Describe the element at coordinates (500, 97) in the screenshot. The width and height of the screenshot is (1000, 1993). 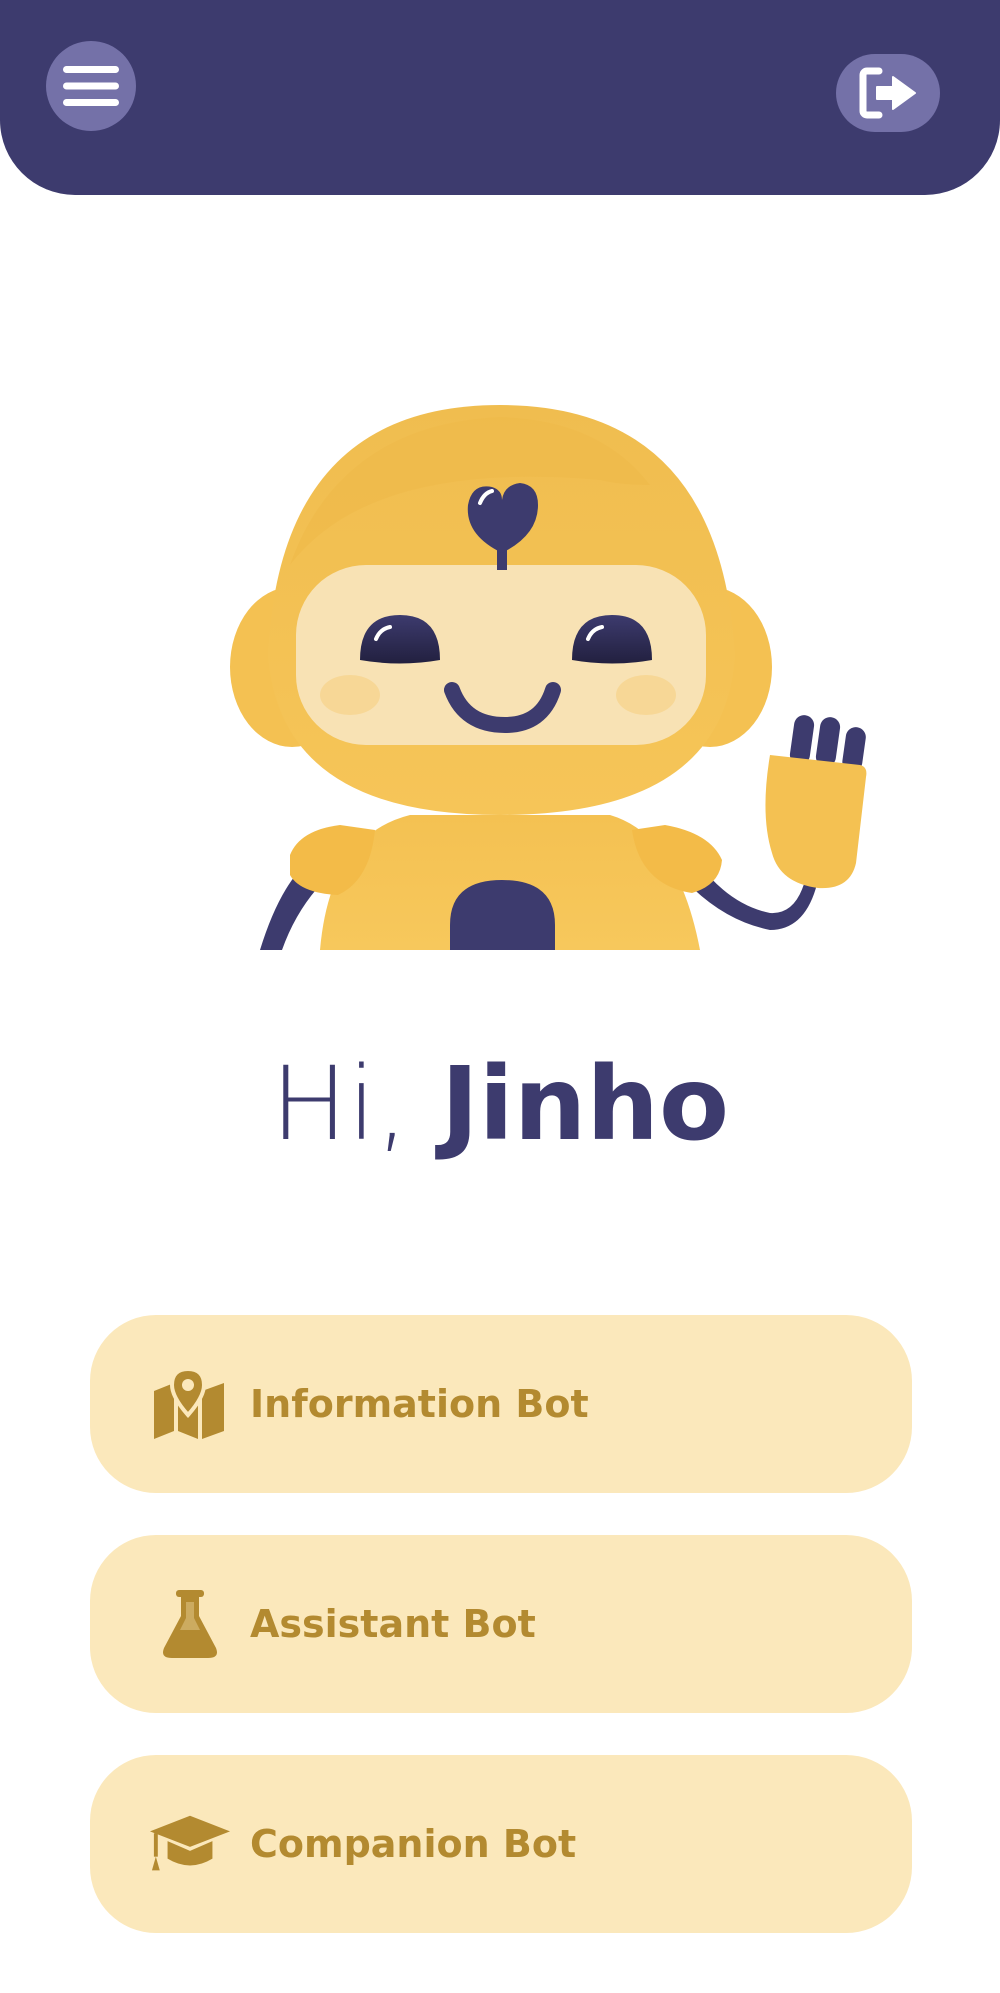
I see `app-header` at that location.